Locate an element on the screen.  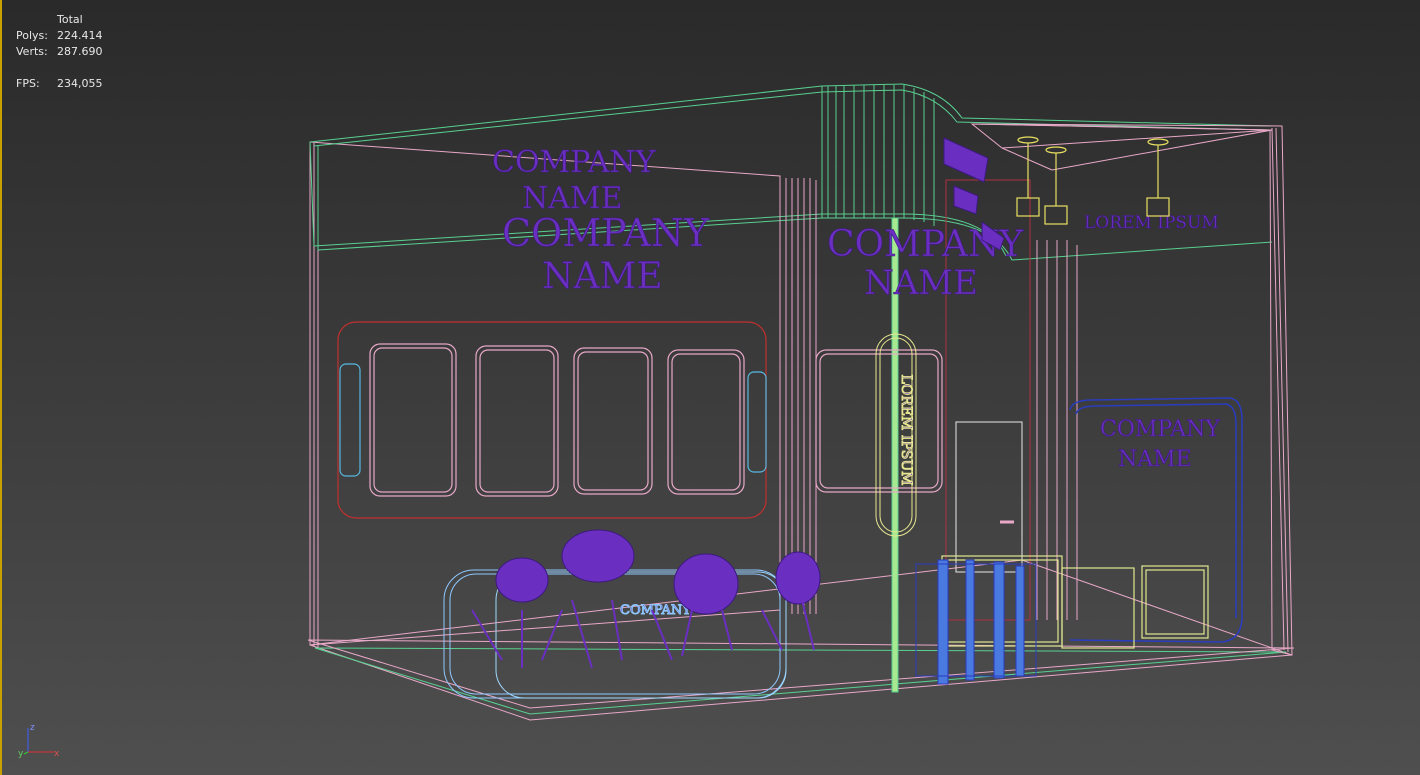
polys-value: 224.414 is located at coordinates (80, 35).